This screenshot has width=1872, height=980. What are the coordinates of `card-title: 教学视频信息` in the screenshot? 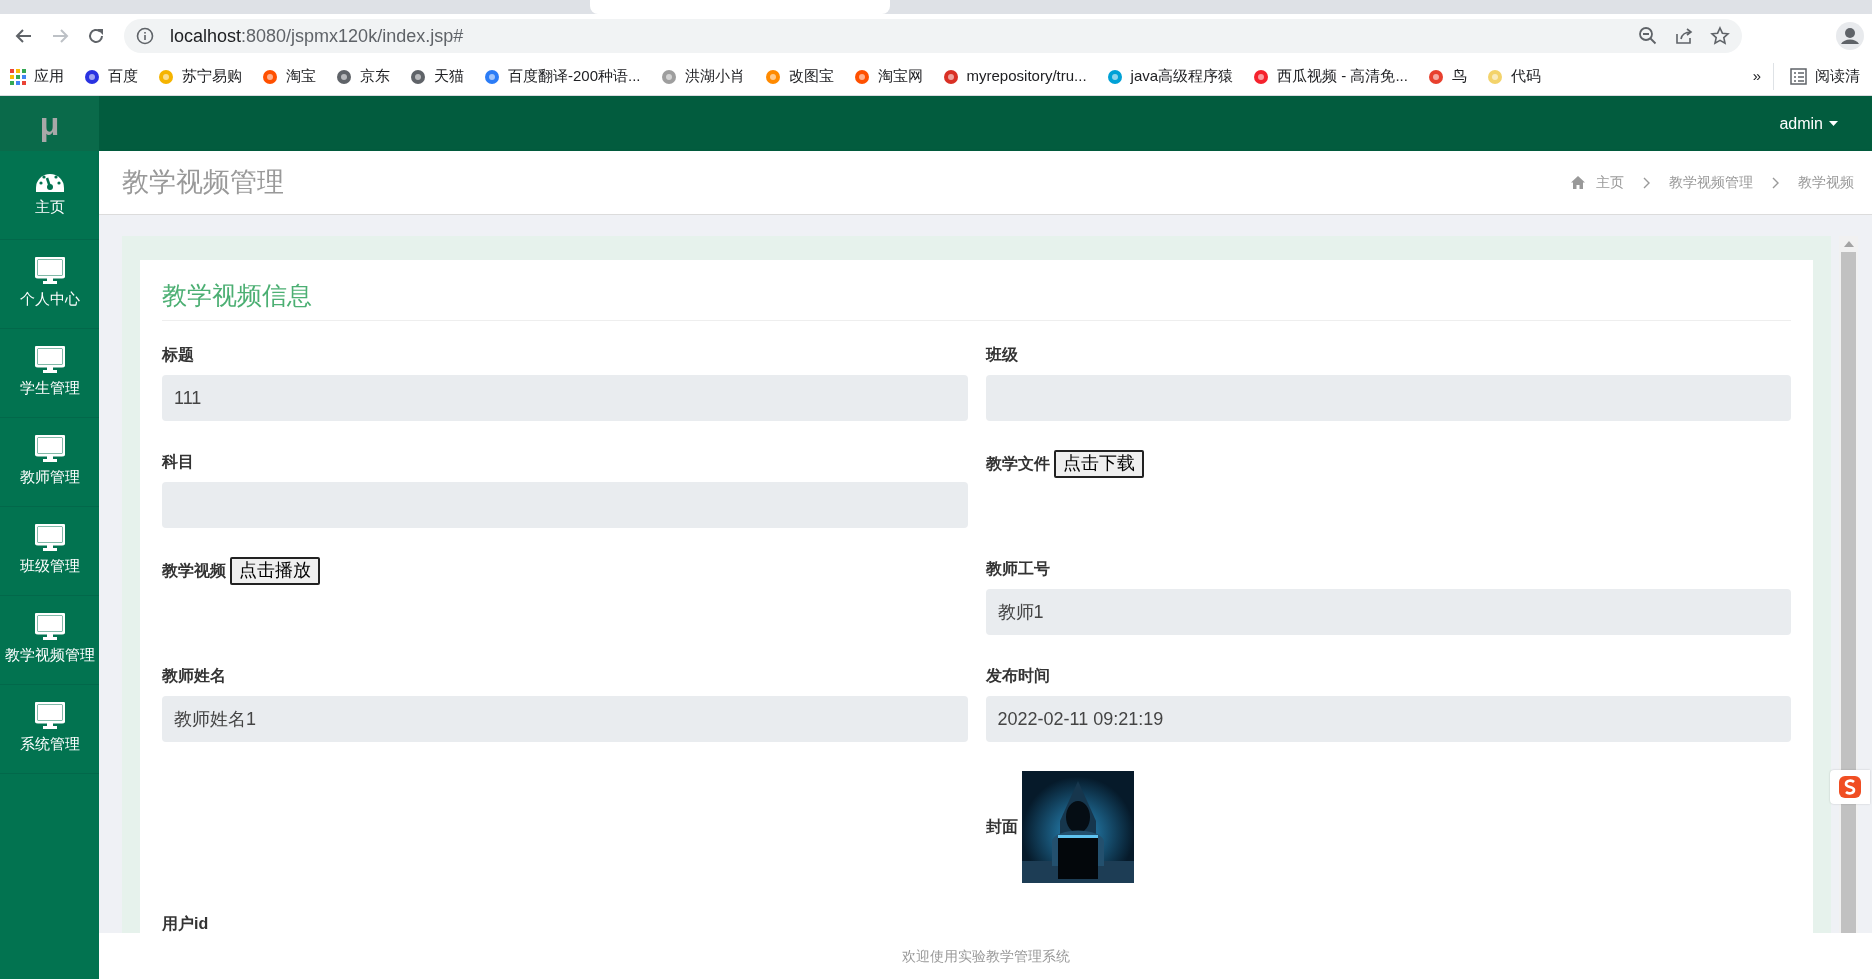 It's located at (976, 300).